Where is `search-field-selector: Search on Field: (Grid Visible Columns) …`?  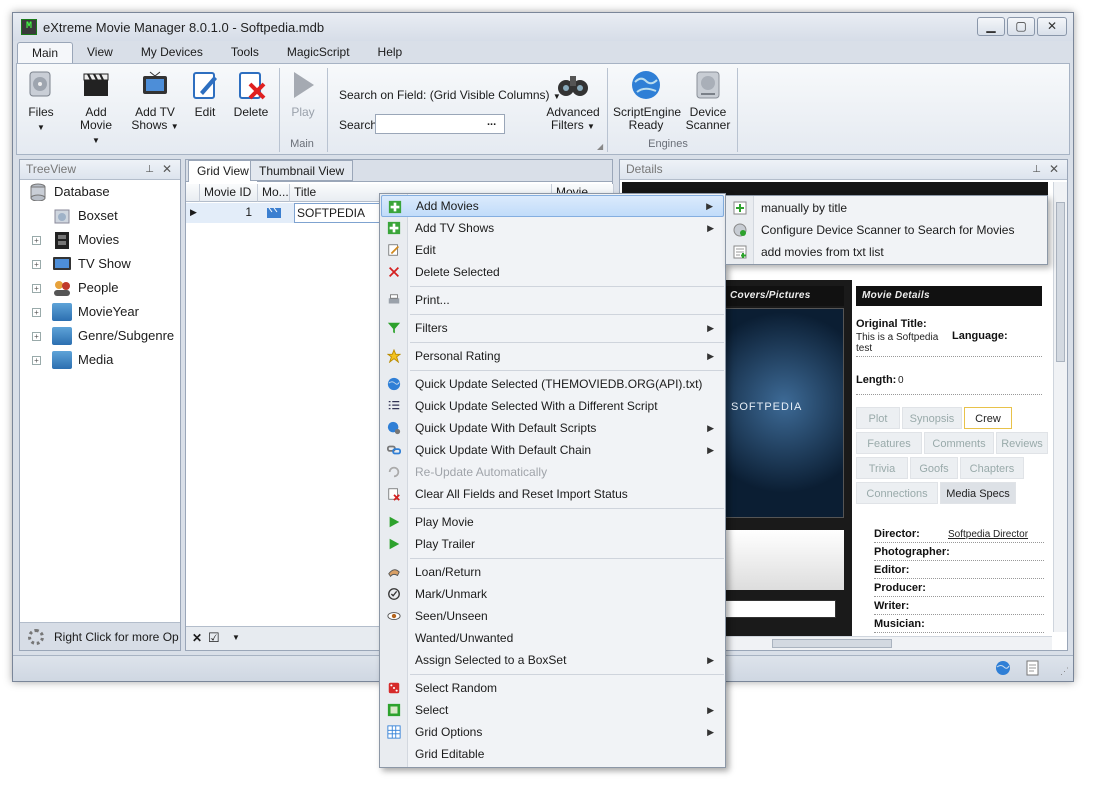
search-field-selector: Search on Field: (Grid Visible Columns) … is located at coordinates (450, 95).